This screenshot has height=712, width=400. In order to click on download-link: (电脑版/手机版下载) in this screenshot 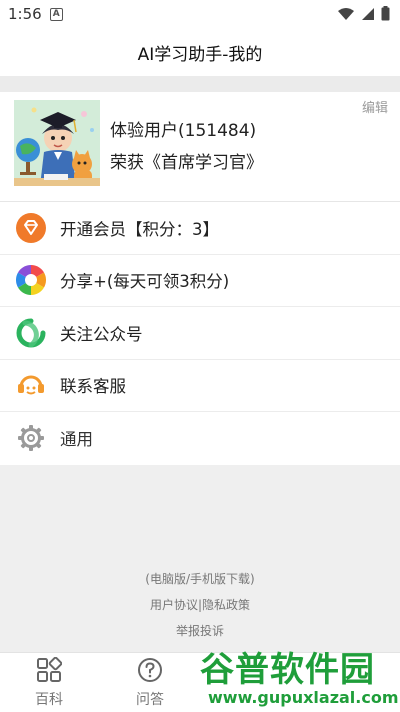, I will do `click(200, 579)`.